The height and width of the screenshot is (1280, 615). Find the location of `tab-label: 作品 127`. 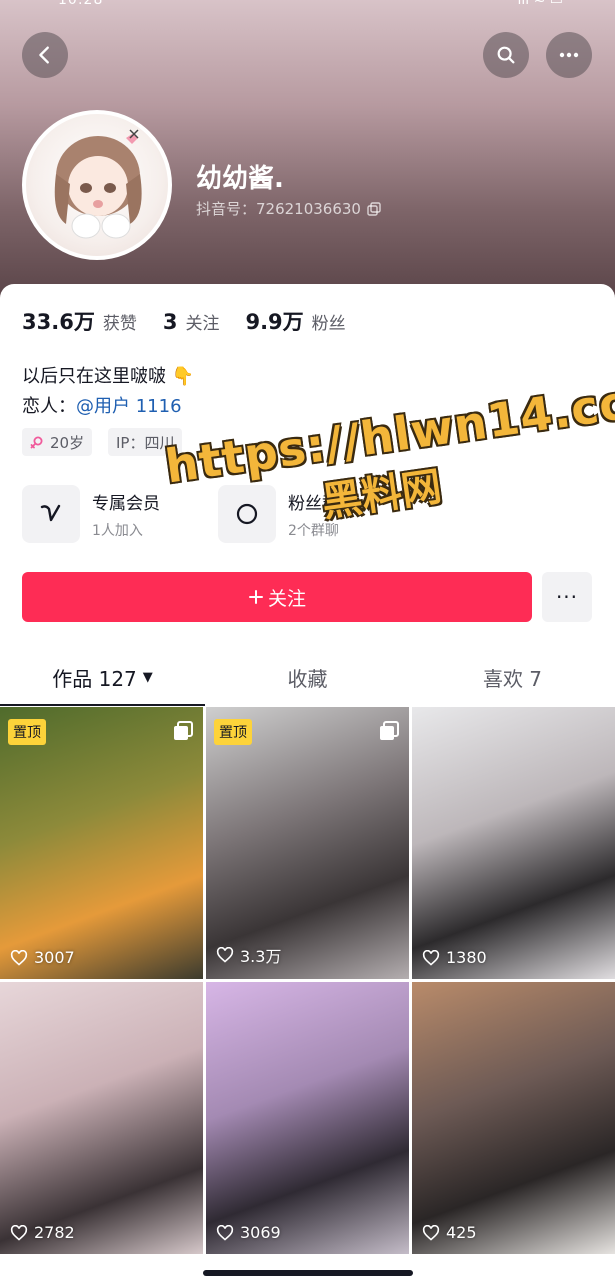

tab-label: 作品 127 is located at coordinates (94, 678).